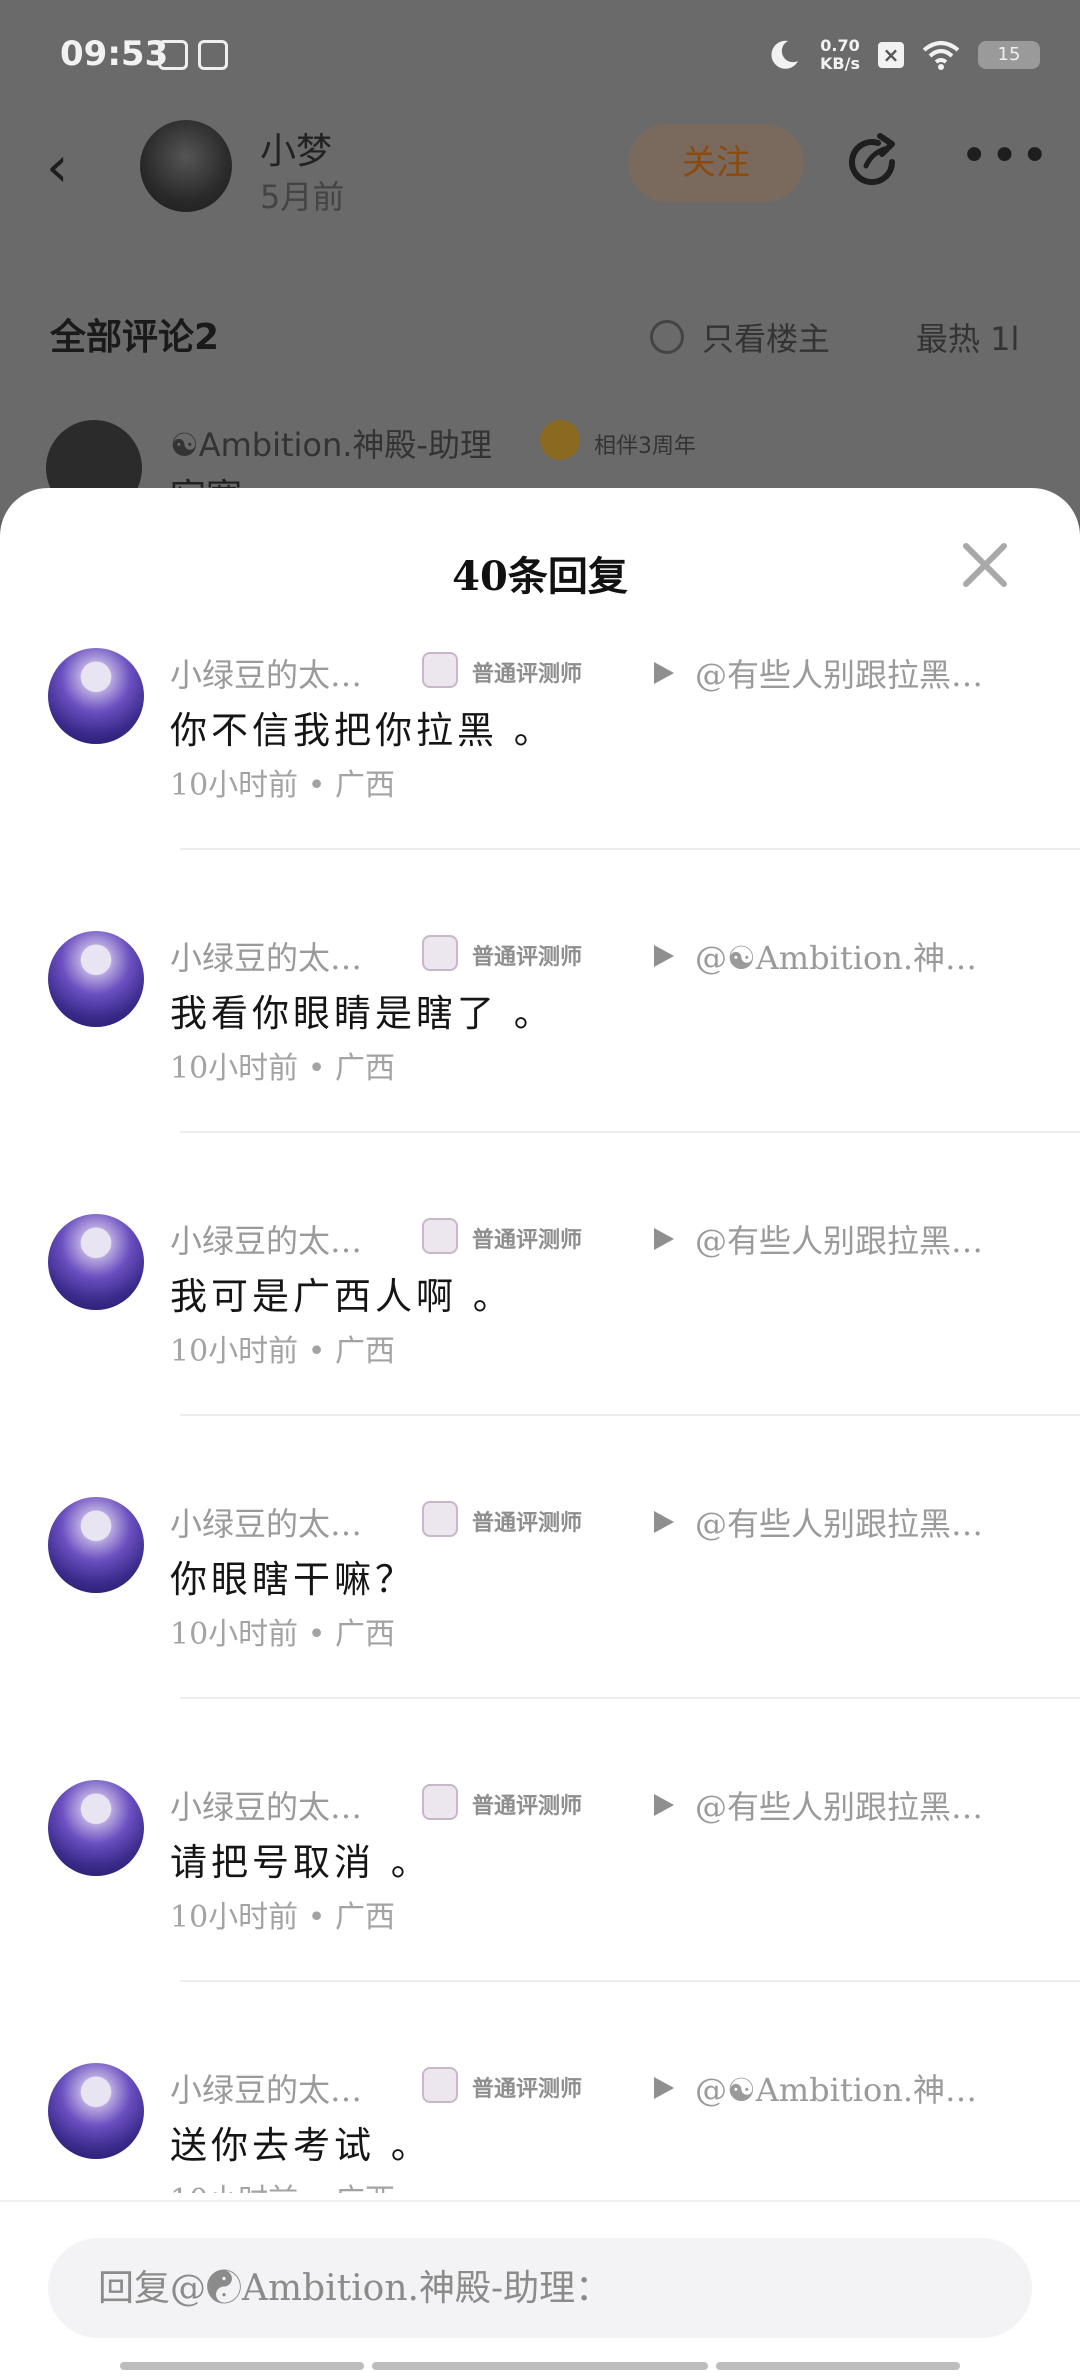 The image size is (1080, 2376). Describe the element at coordinates (1005, 156) in the screenshot. I see `ellipsis-icon: •••` at that location.